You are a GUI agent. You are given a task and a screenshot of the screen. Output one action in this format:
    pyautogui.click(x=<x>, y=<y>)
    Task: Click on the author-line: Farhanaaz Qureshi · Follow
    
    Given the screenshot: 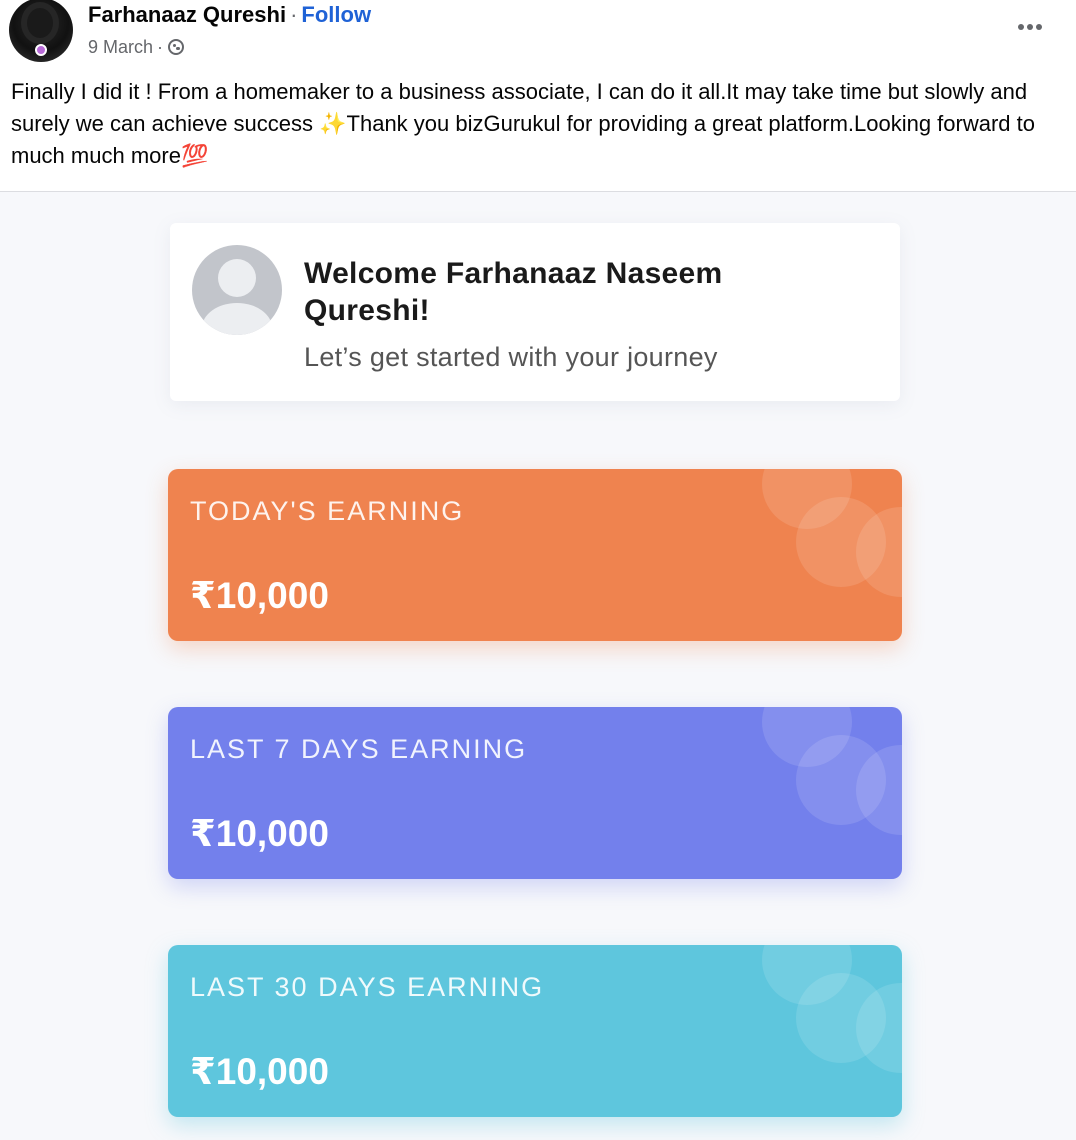 What is the action you would take?
    pyautogui.click(x=229, y=15)
    